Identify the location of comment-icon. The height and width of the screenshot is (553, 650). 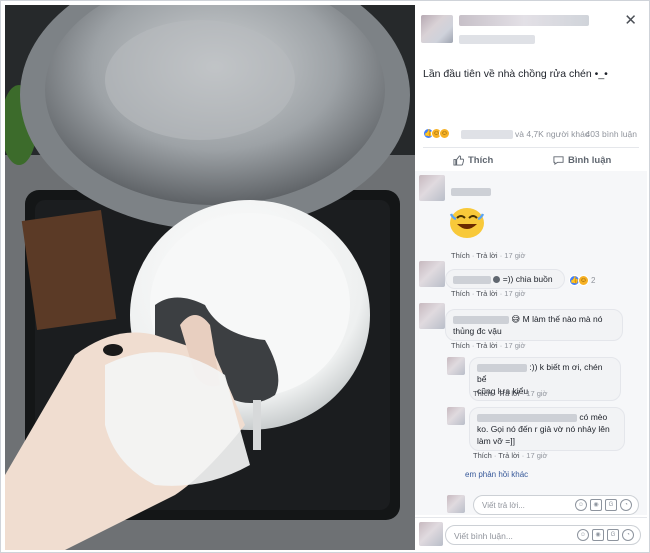
(558, 161).